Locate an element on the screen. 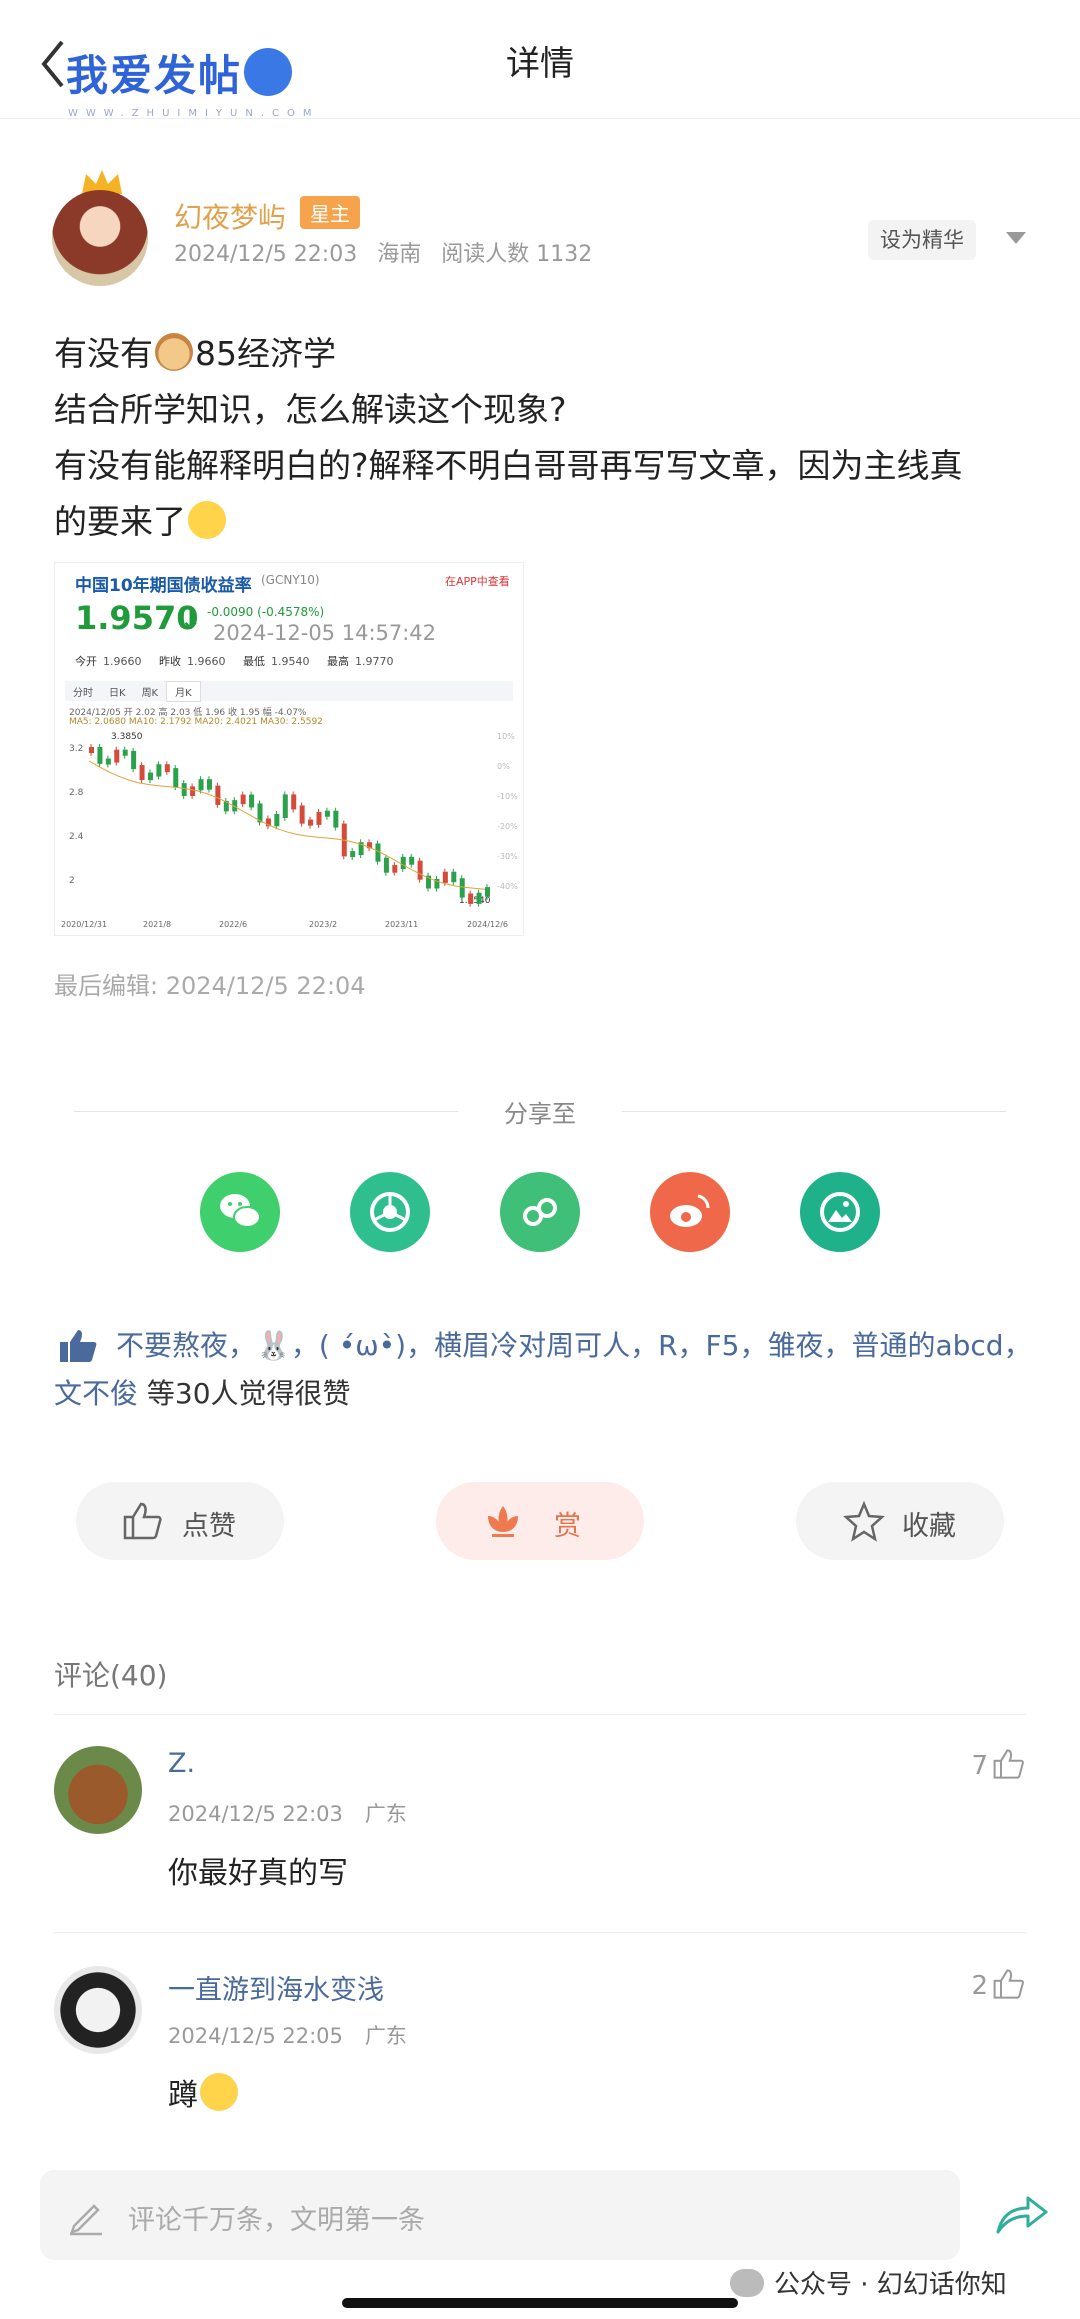 The height and width of the screenshot is (2319, 1080). post-meta: 2024/12/5 22:03 海南 阅读人数 1132 is located at coordinates (393, 252).